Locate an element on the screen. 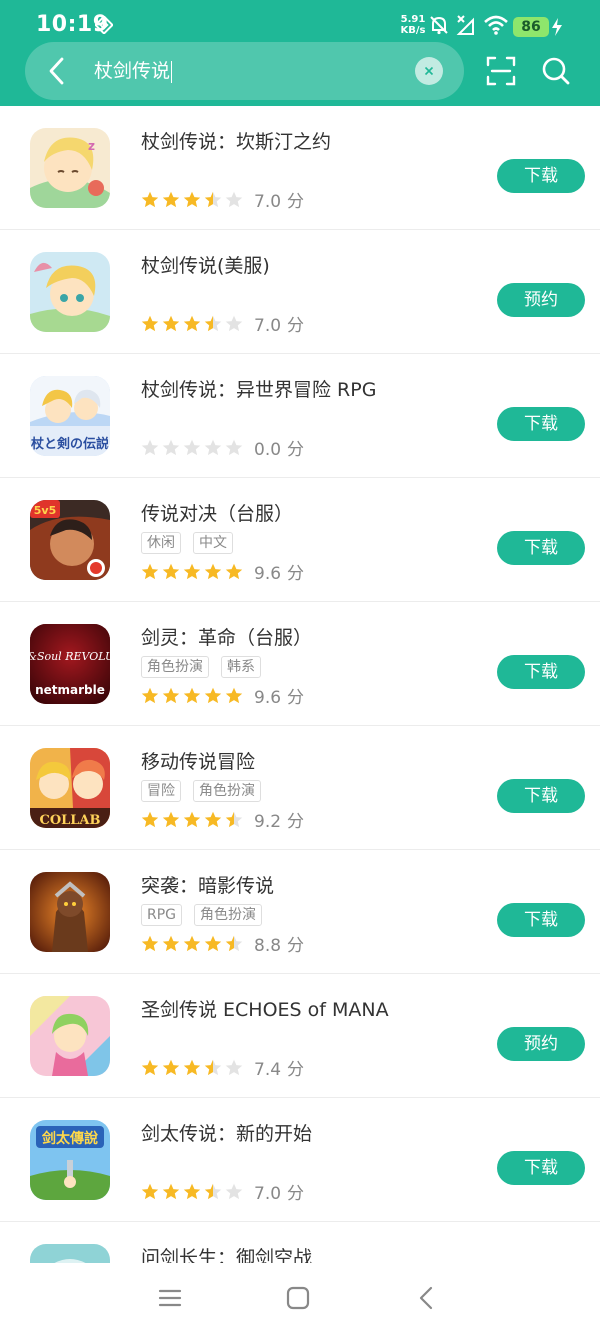 The width and height of the screenshot is (600, 1333). app-name: 问剑长生：御剑空战 is located at coordinates (227, 1255).